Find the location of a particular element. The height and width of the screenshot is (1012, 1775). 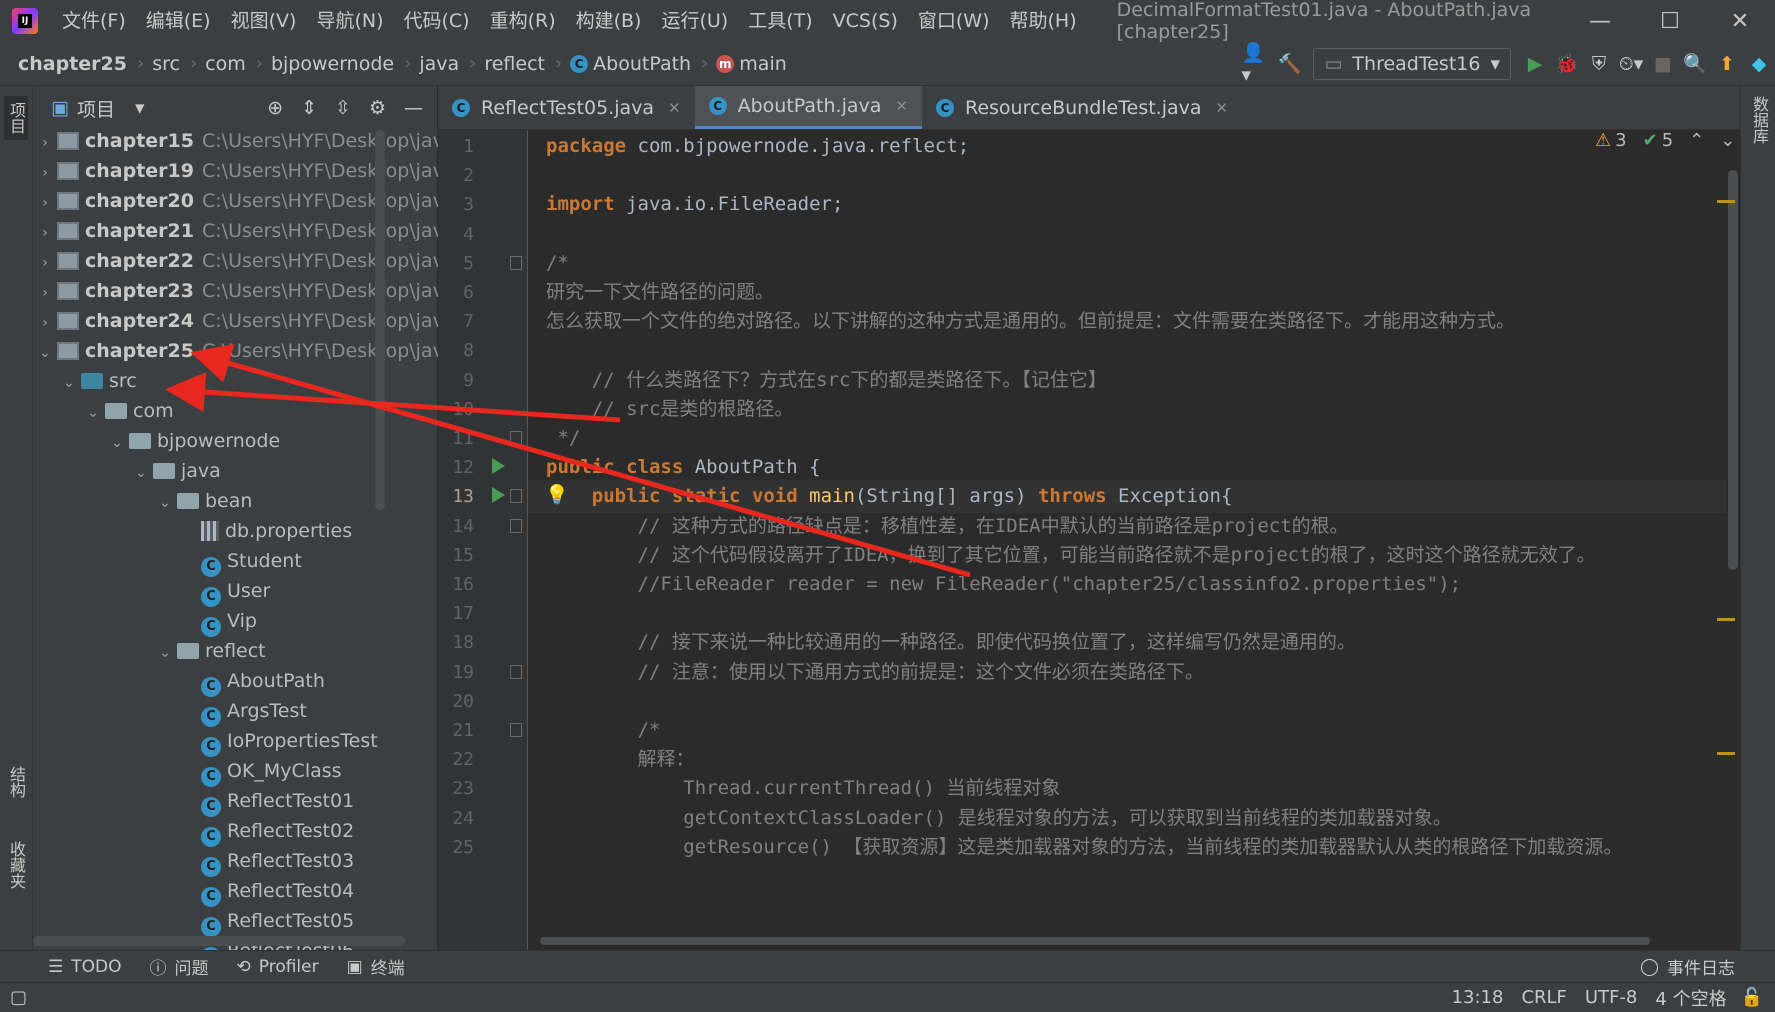

tree-node: › chapter24 C:\Users\HYF\Desktop\java\ is located at coordinates (247, 321).